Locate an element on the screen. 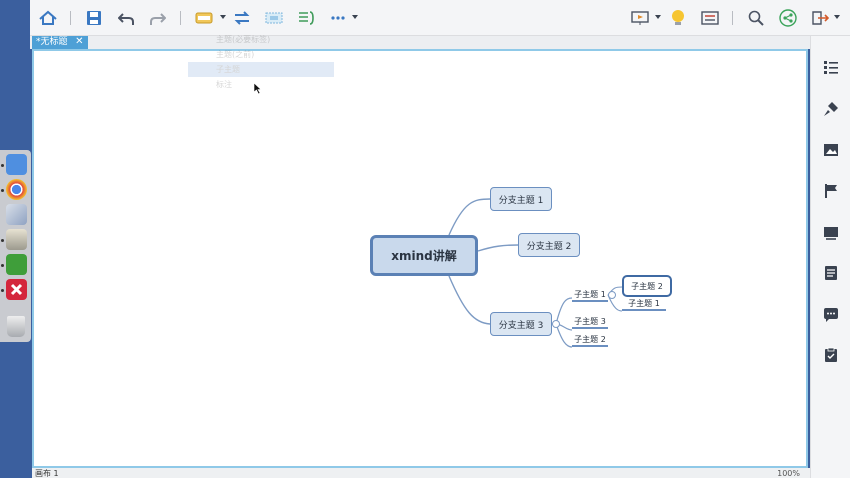  redo-icon is located at coordinates (158, 18).